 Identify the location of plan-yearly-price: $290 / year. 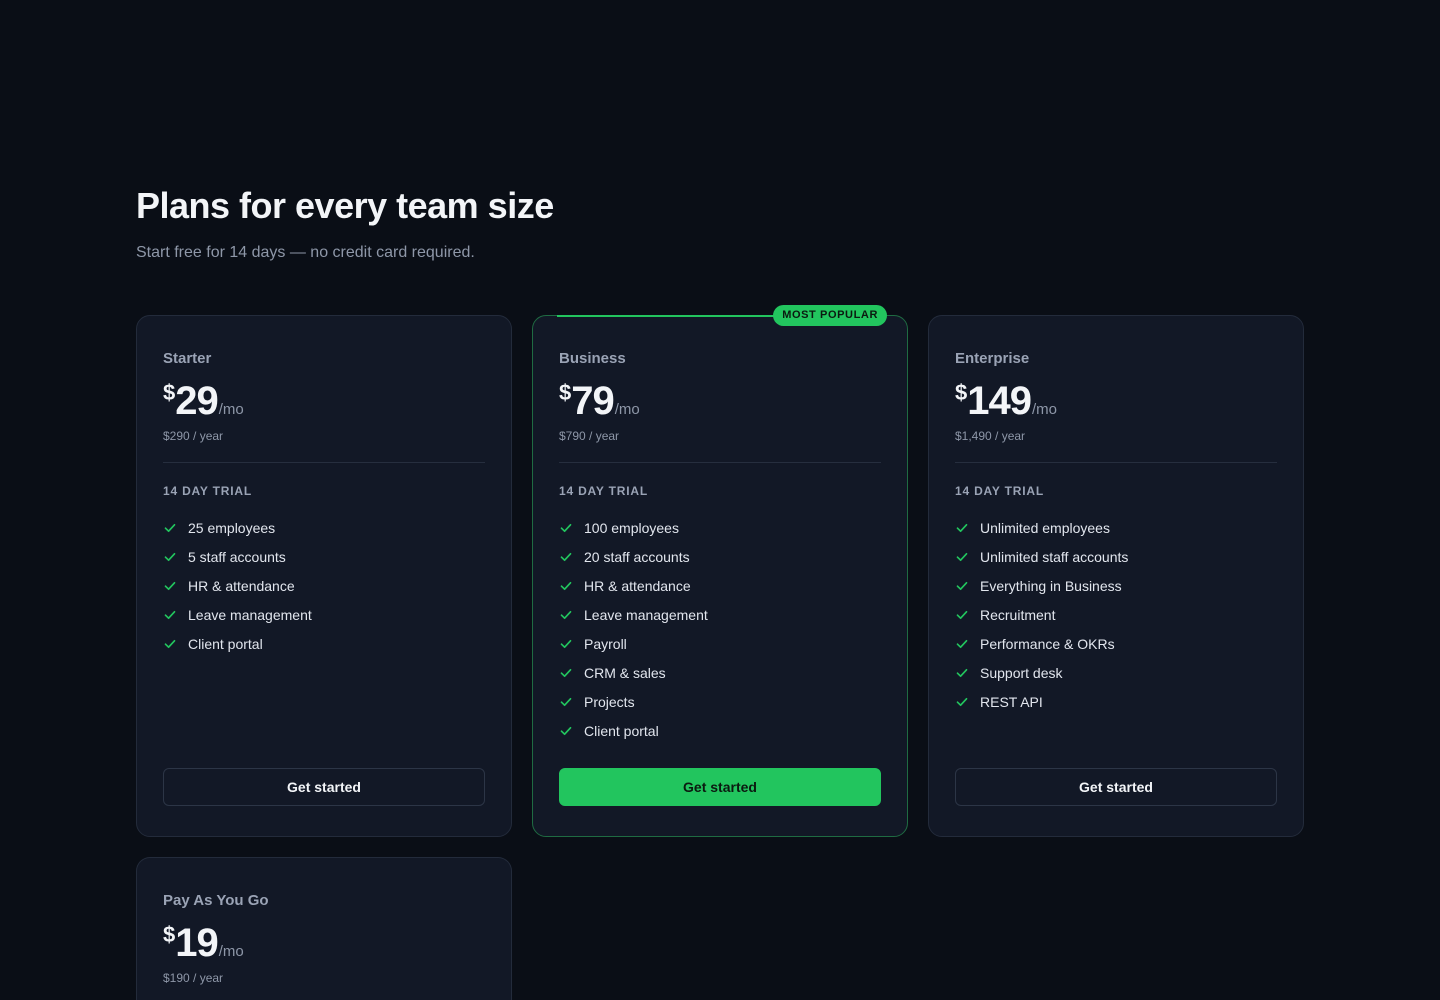
(193, 436).